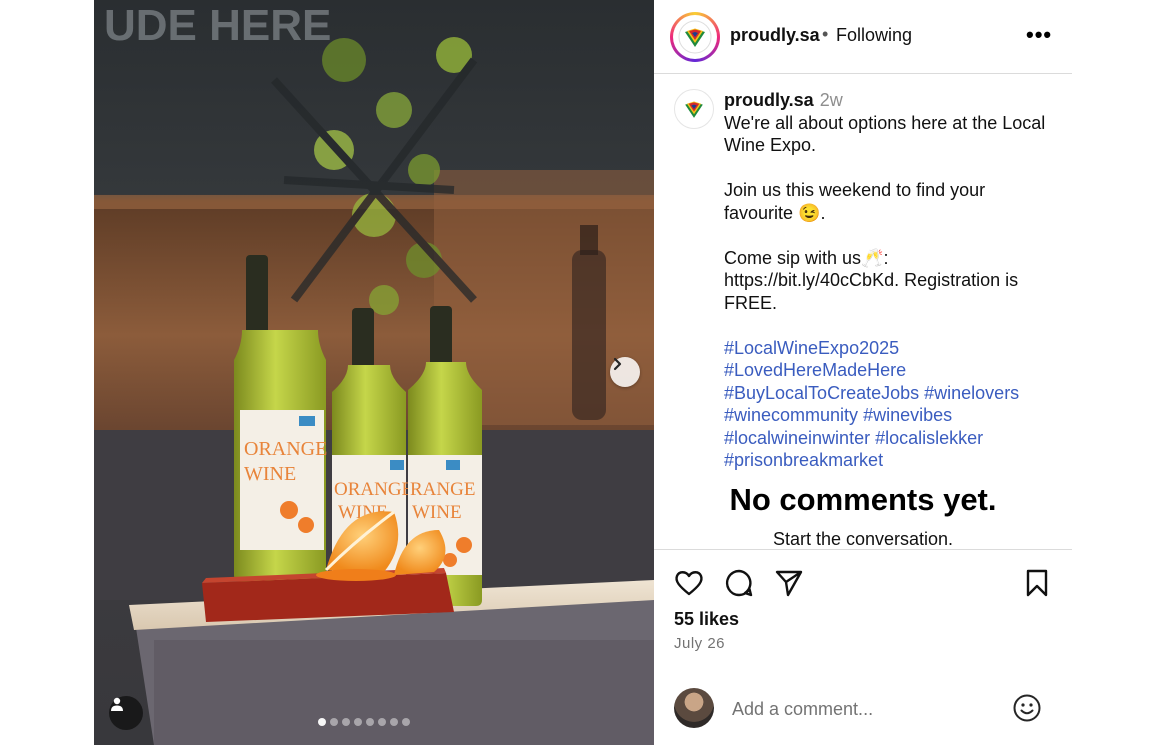  I want to click on hashtag-link: #LocalWineExpo2025, so click(811, 348).